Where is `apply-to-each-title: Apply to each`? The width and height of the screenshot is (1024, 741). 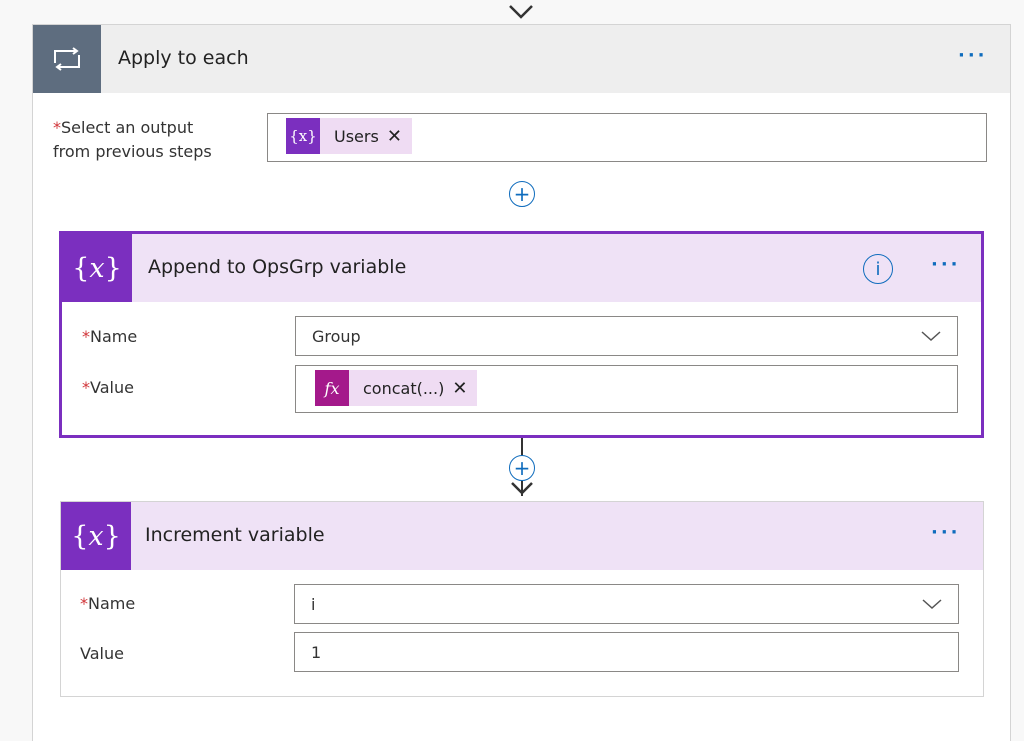 apply-to-each-title: Apply to each is located at coordinates (183, 58).